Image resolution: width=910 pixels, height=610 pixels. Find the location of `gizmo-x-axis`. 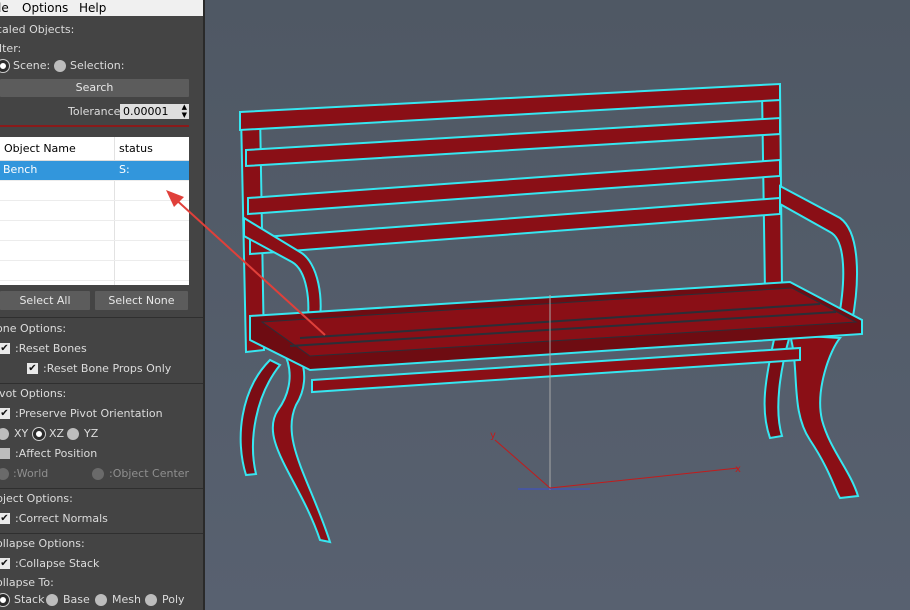

gizmo-x-axis is located at coordinates (644, 478).